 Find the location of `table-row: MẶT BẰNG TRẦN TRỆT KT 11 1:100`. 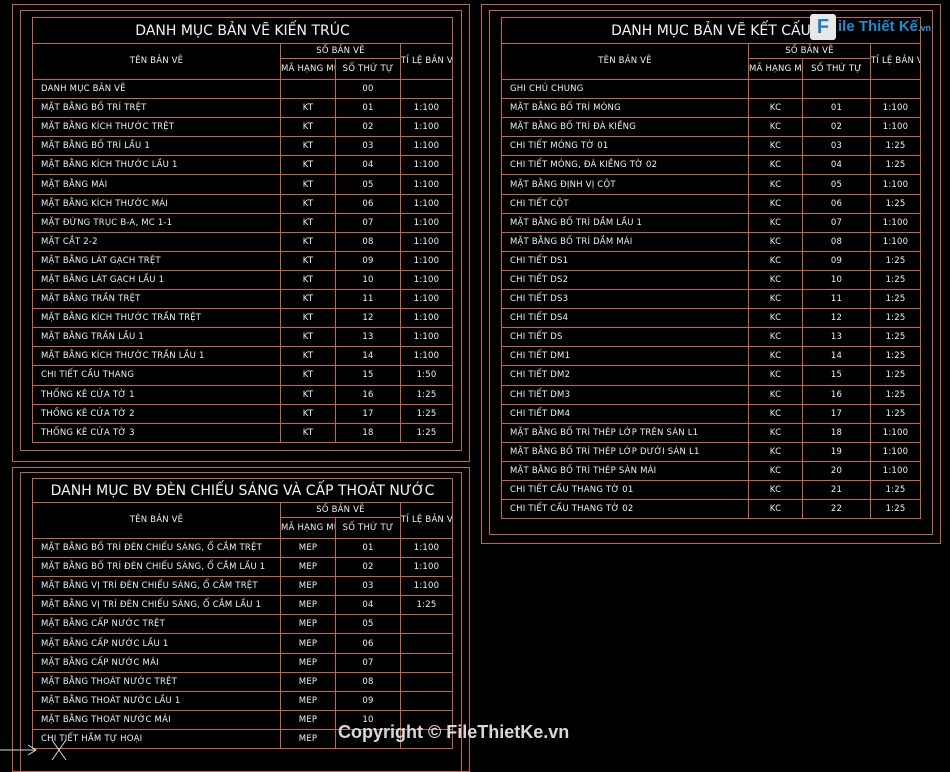

table-row: MẶT BẰNG TRẦN TRỆT KT 11 1:100 is located at coordinates (243, 299).